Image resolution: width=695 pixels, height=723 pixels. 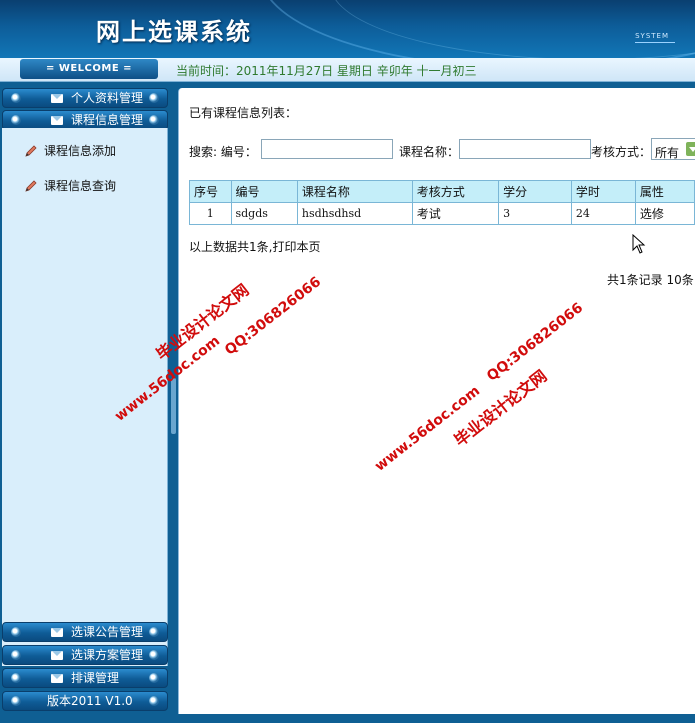 I want to click on app-header: 网上选课系统 SYSTEM, so click(x=347, y=29).